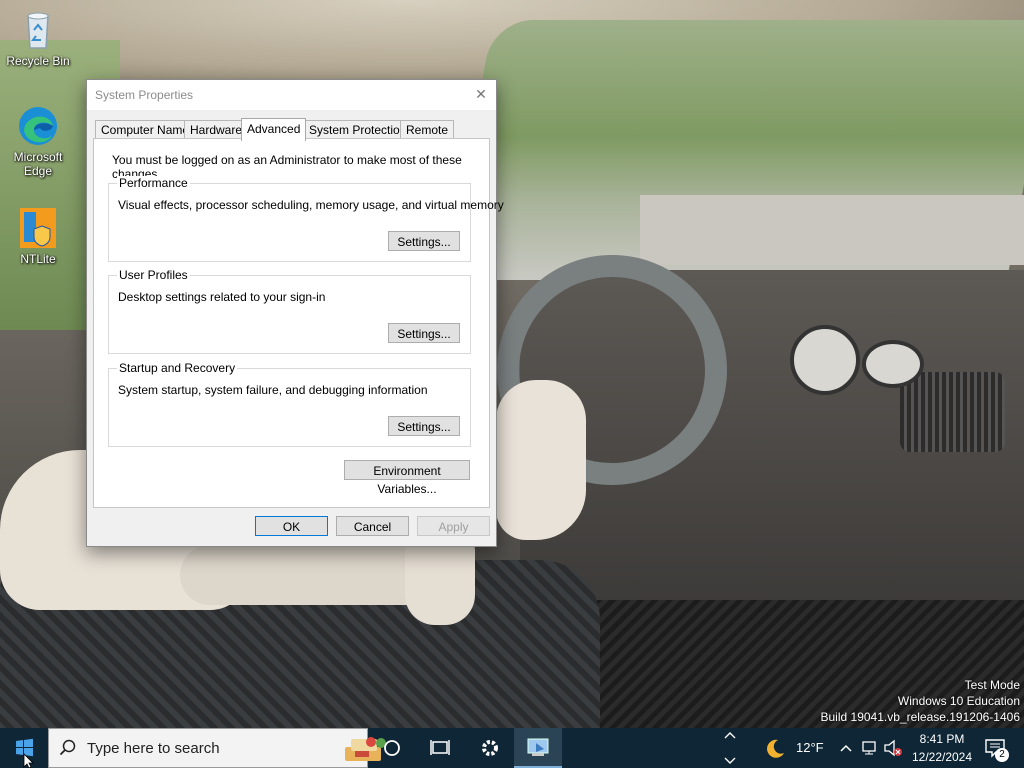 The height and width of the screenshot is (771, 1024). I want to click on edge-icon, so click(38, 126).